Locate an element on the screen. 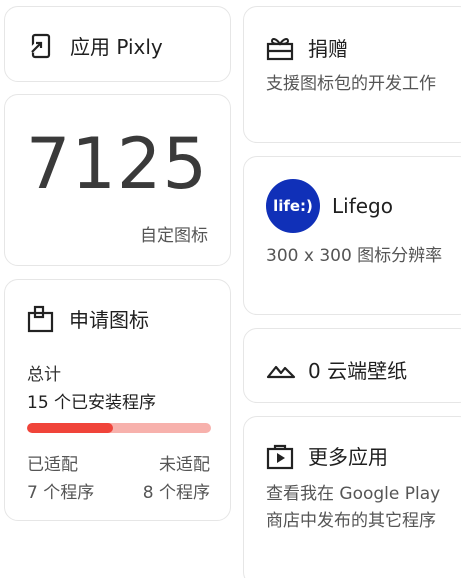 This screenshot has width=461, height=578. more-apps-description: 查看我在 Google Play 商店中发布的其它程序 is located at coordinates (353, 507).